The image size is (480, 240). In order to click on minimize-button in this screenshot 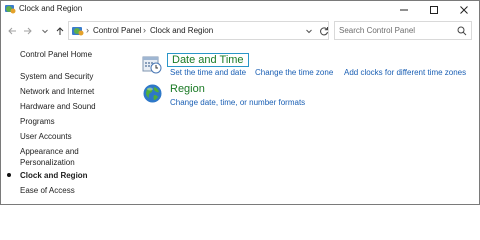, I will do `click(404, 9)`.